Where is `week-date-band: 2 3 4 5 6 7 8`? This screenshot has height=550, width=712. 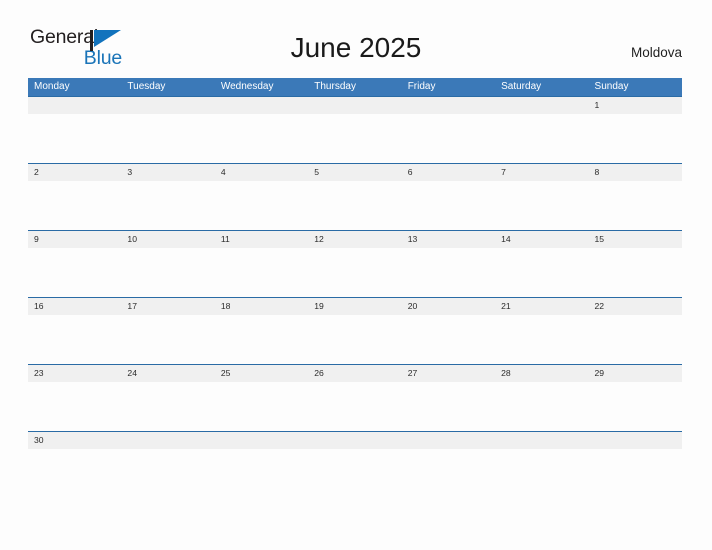 week-date-band: 2 3 4 5 6 7 8 is located at coordinates (355, 172).